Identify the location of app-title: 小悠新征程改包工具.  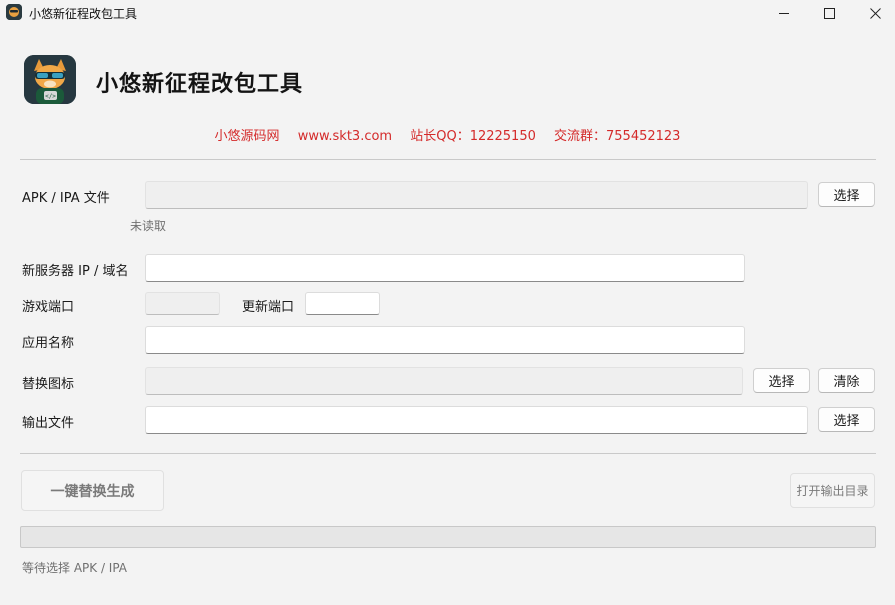
(200, 84).